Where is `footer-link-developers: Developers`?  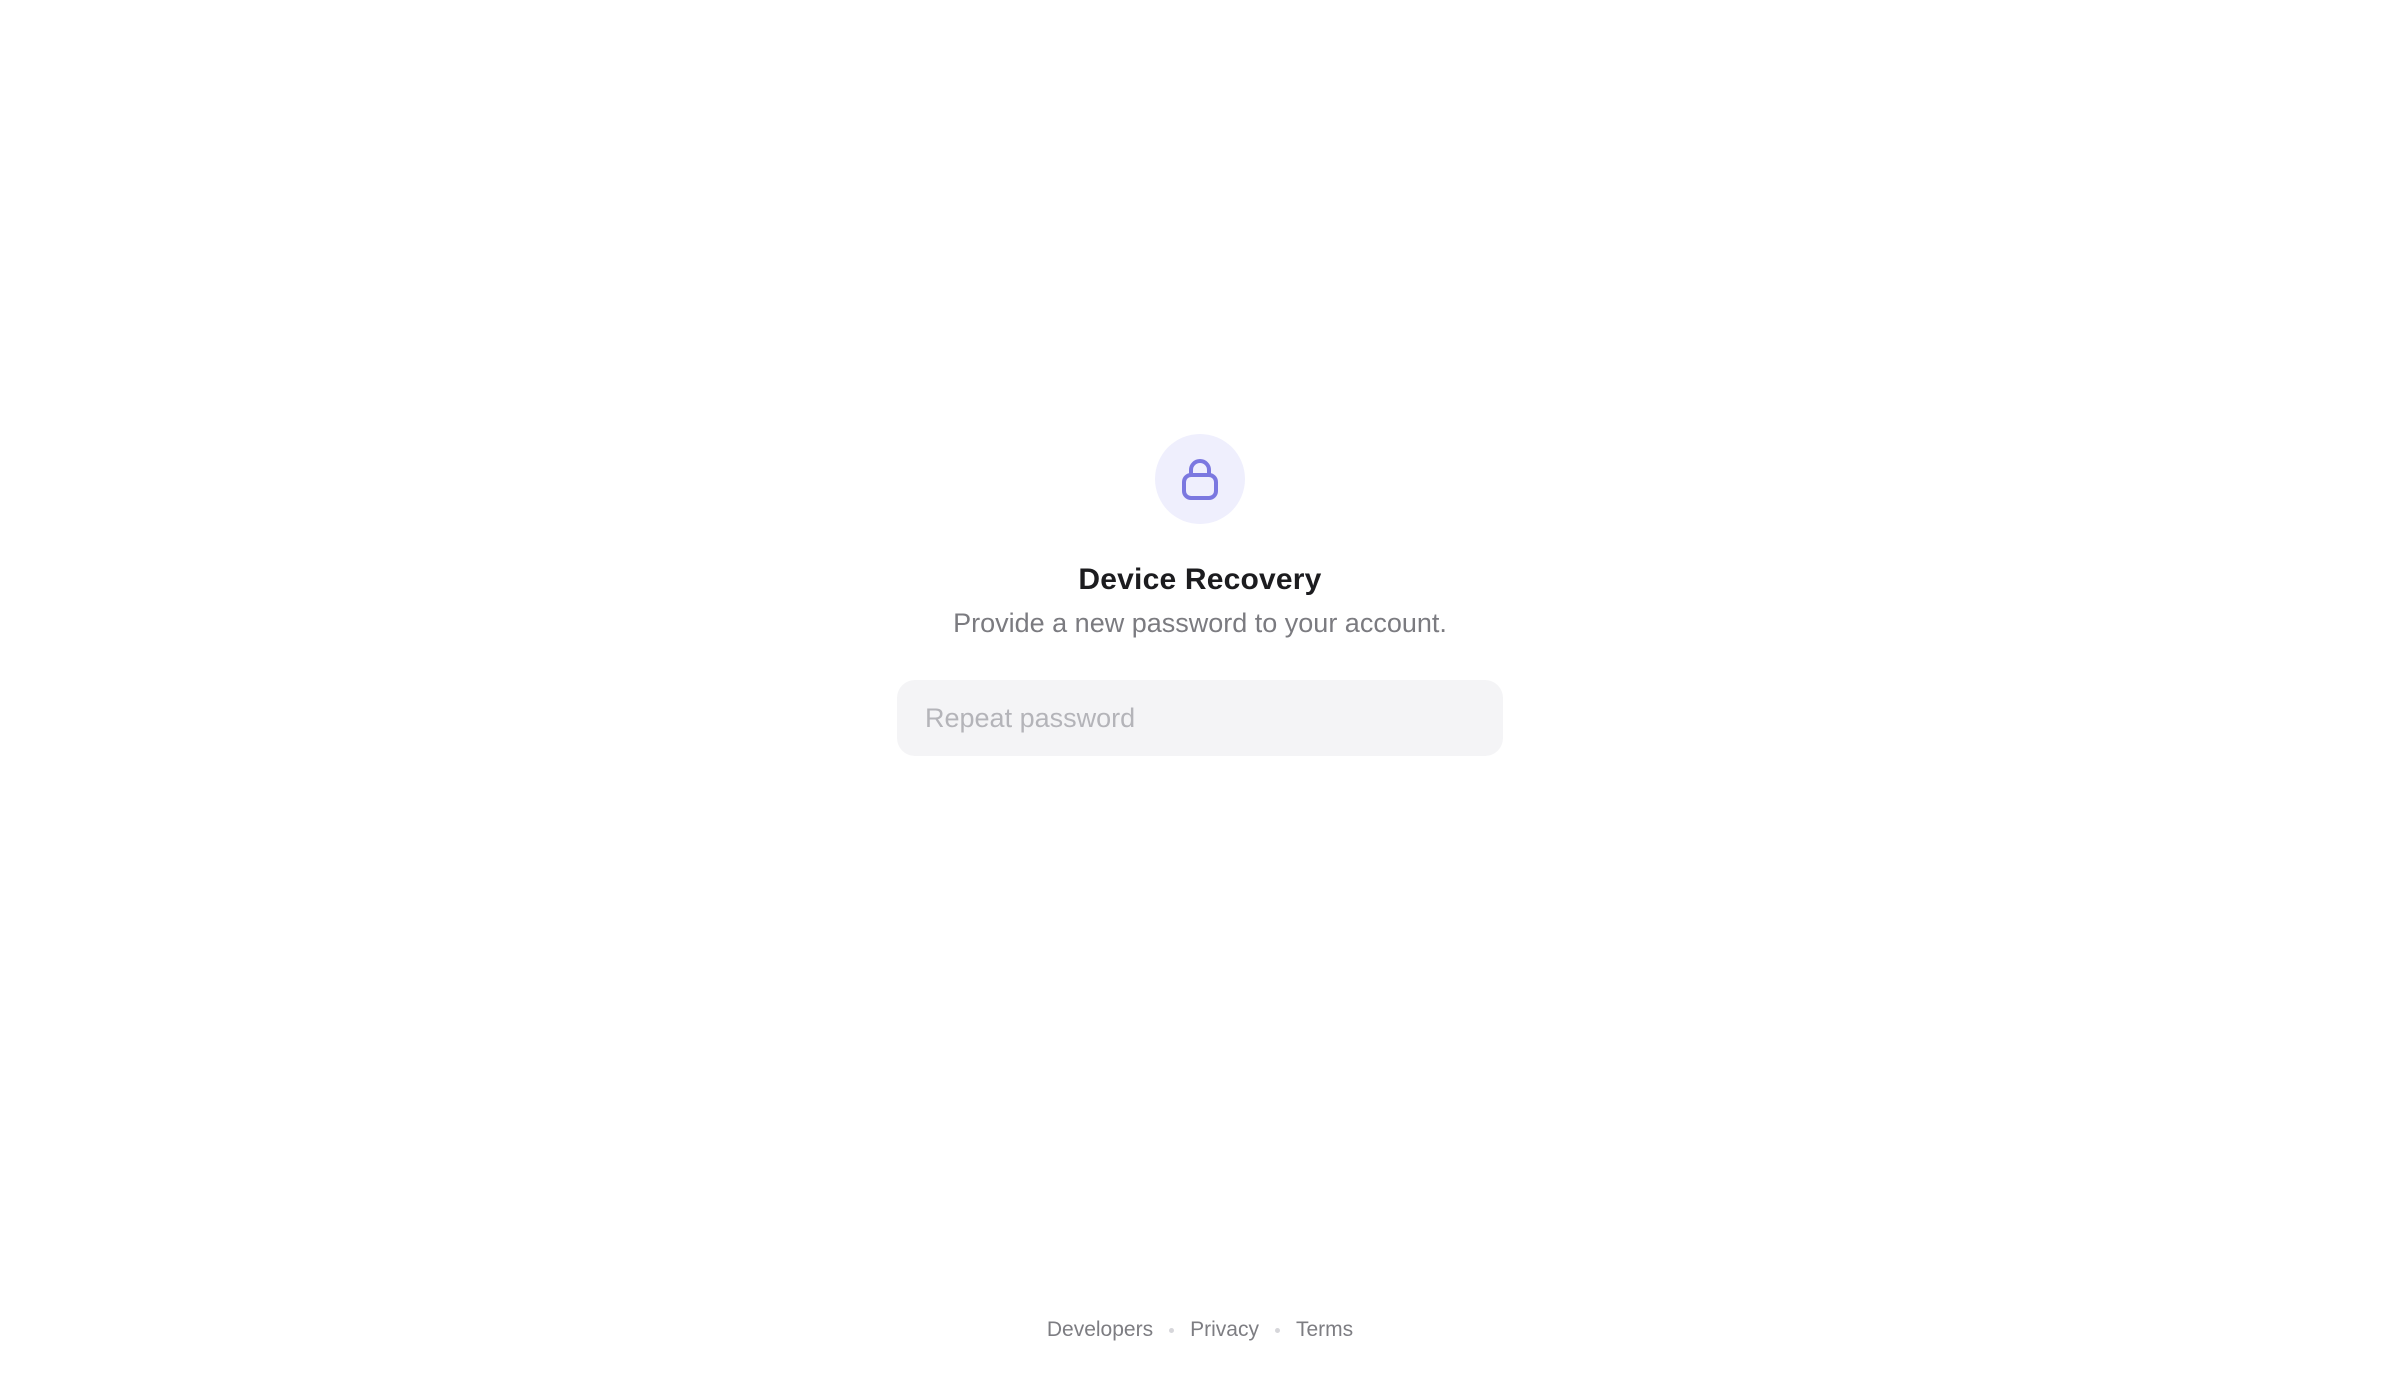
footer-link-developers: Developers is located at coordinates (1100, 1330).